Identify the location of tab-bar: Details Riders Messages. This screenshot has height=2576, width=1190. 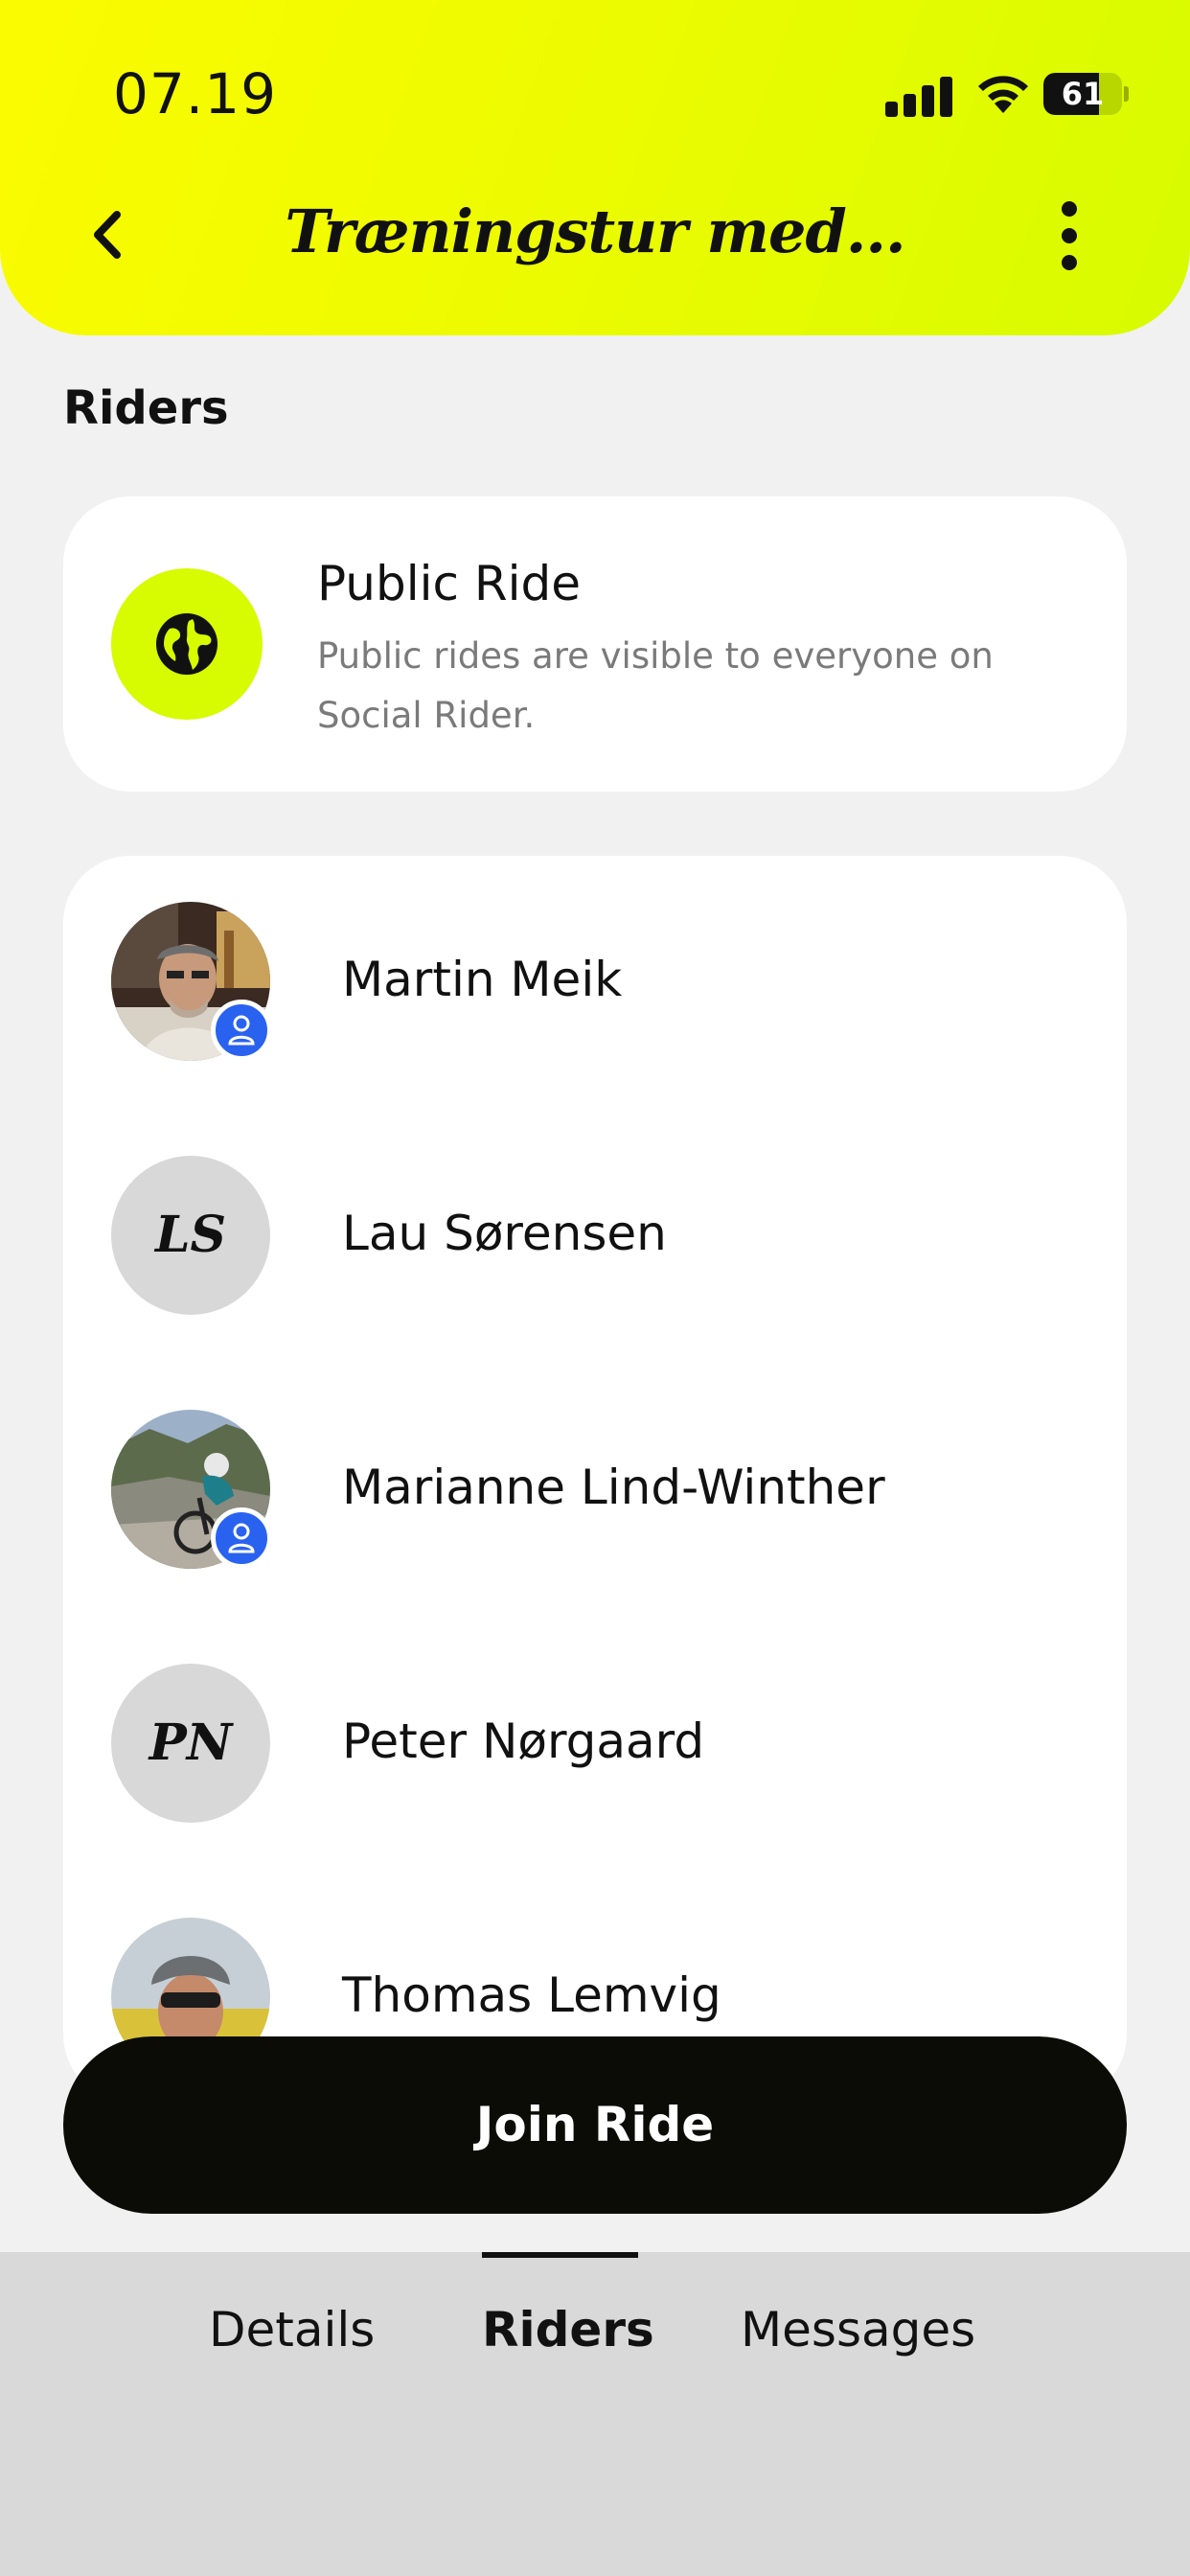
(595, 2414).